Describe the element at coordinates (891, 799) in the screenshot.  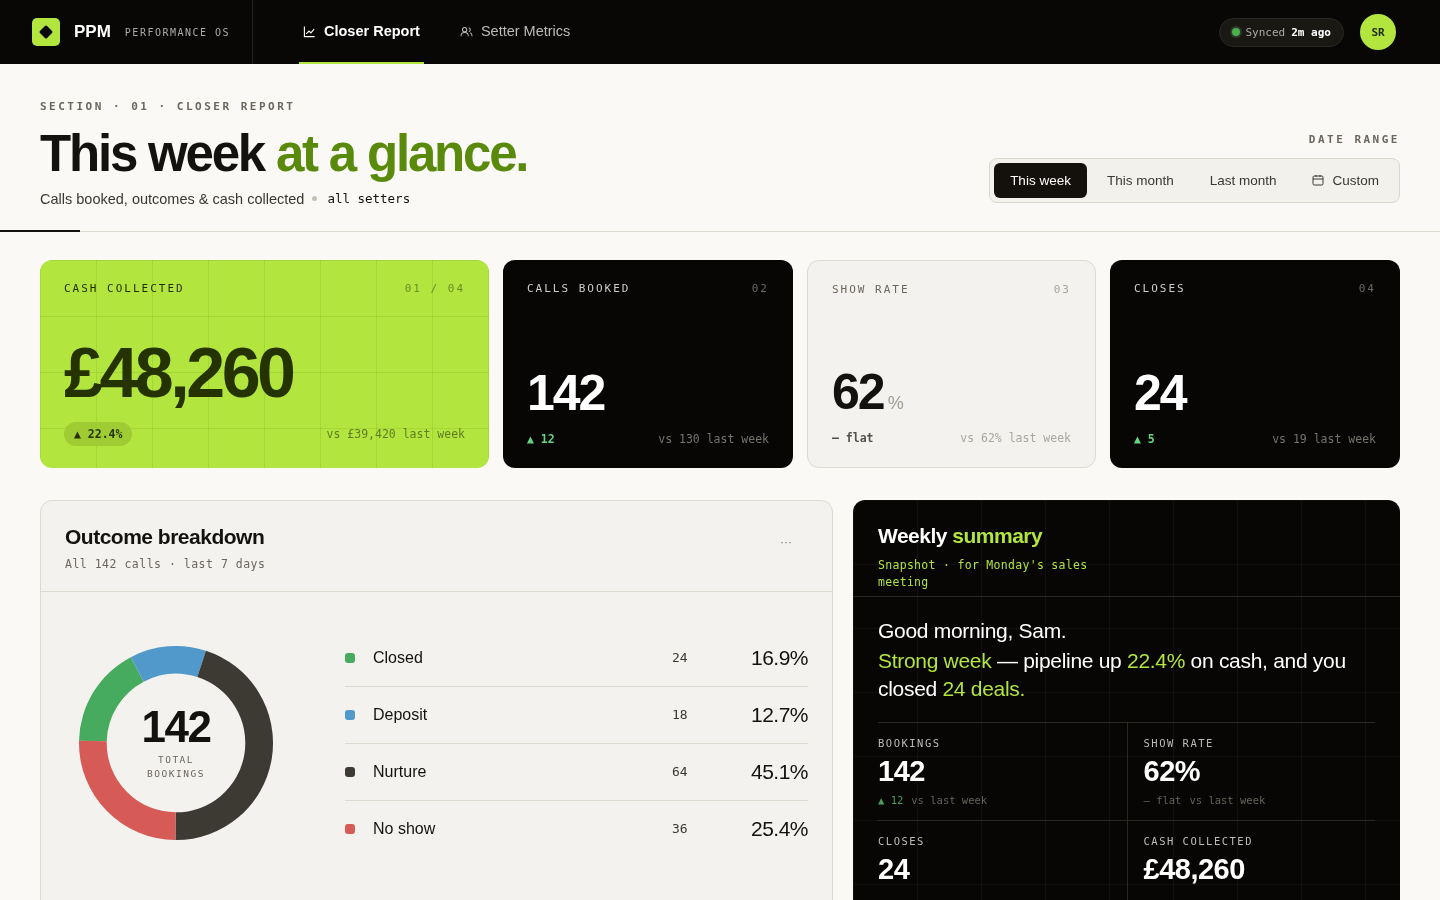
I see `stat-delta: ▲ 12` at that location.